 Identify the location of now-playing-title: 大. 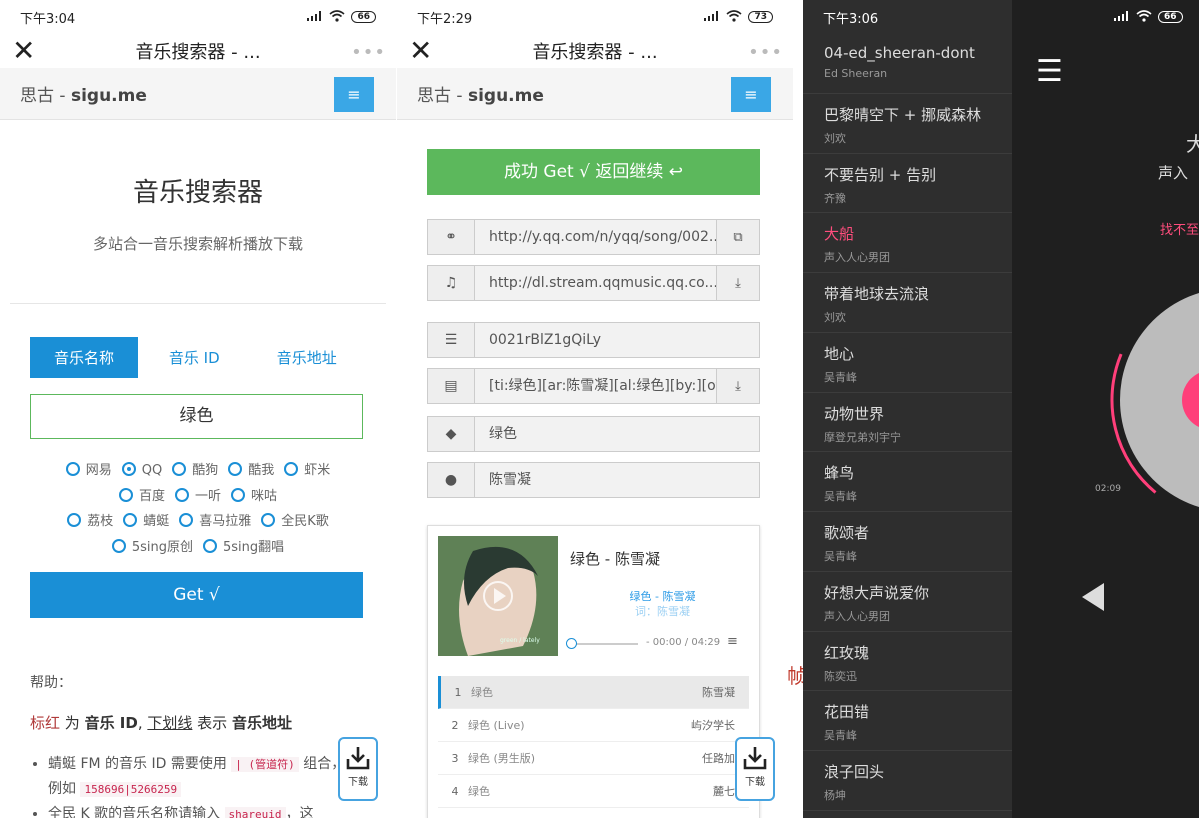
(1192, 144).